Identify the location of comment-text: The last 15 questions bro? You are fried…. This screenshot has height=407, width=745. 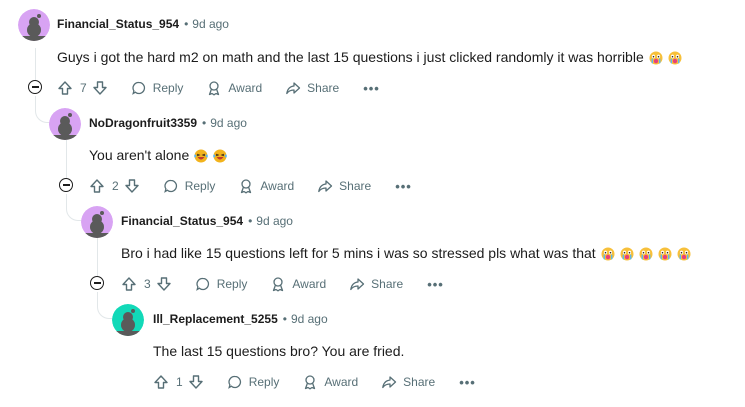
(279, 351).